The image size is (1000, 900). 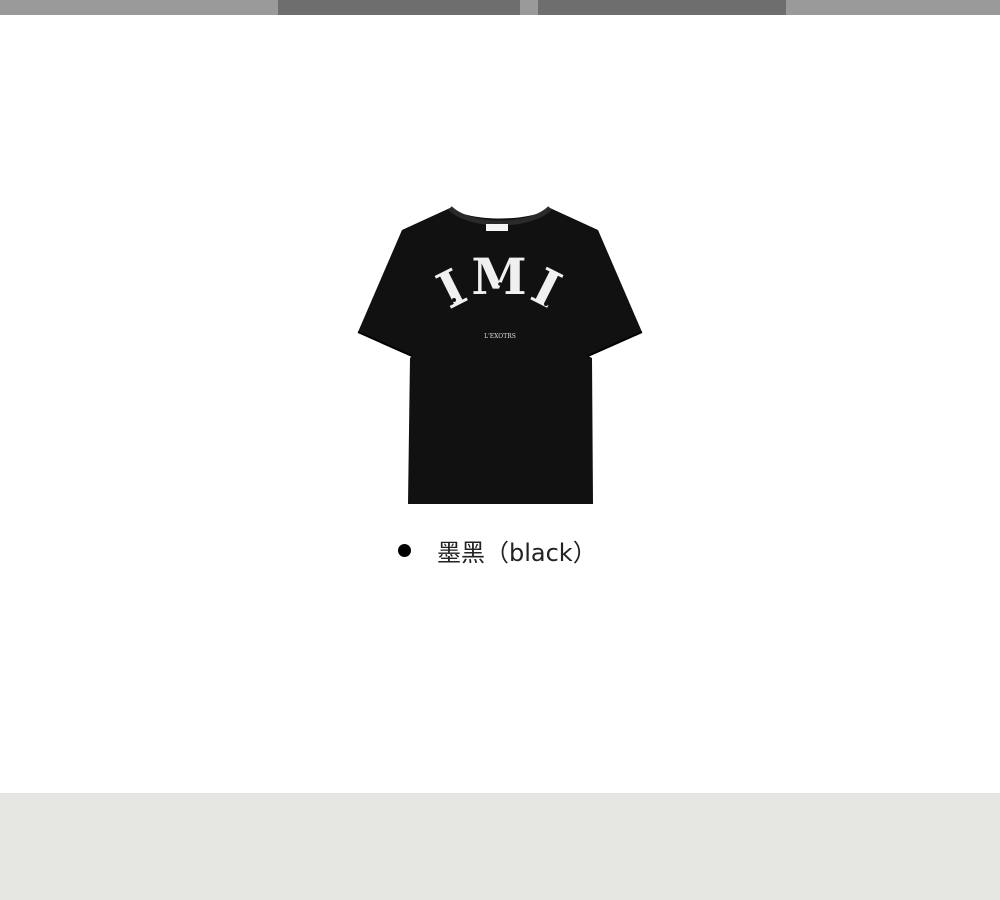 I want to click on neck-tag, so click(x=497, y=227).